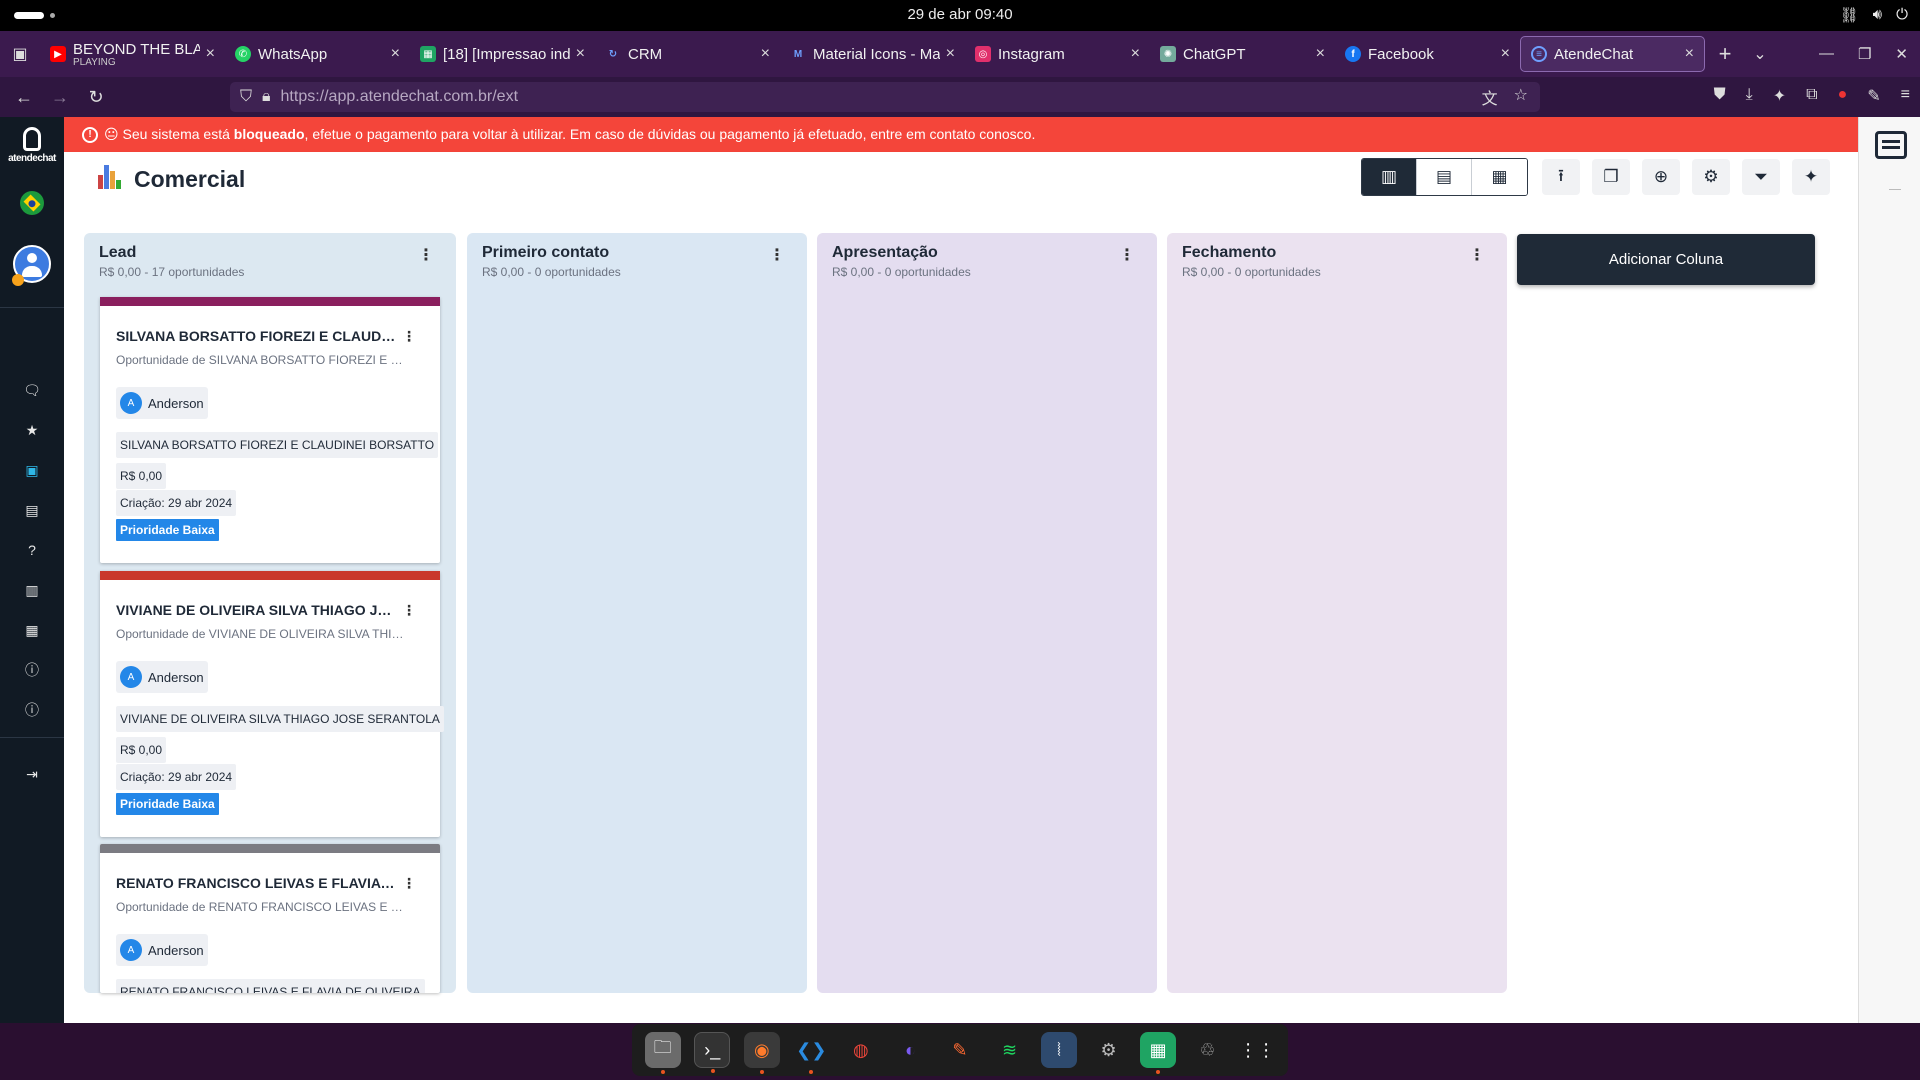  What do you see at coordinates (872, 54) in the screenshot?
I see `tab-material-icons: M Material Icons - Mat ×` at bounding box center [872, 54].